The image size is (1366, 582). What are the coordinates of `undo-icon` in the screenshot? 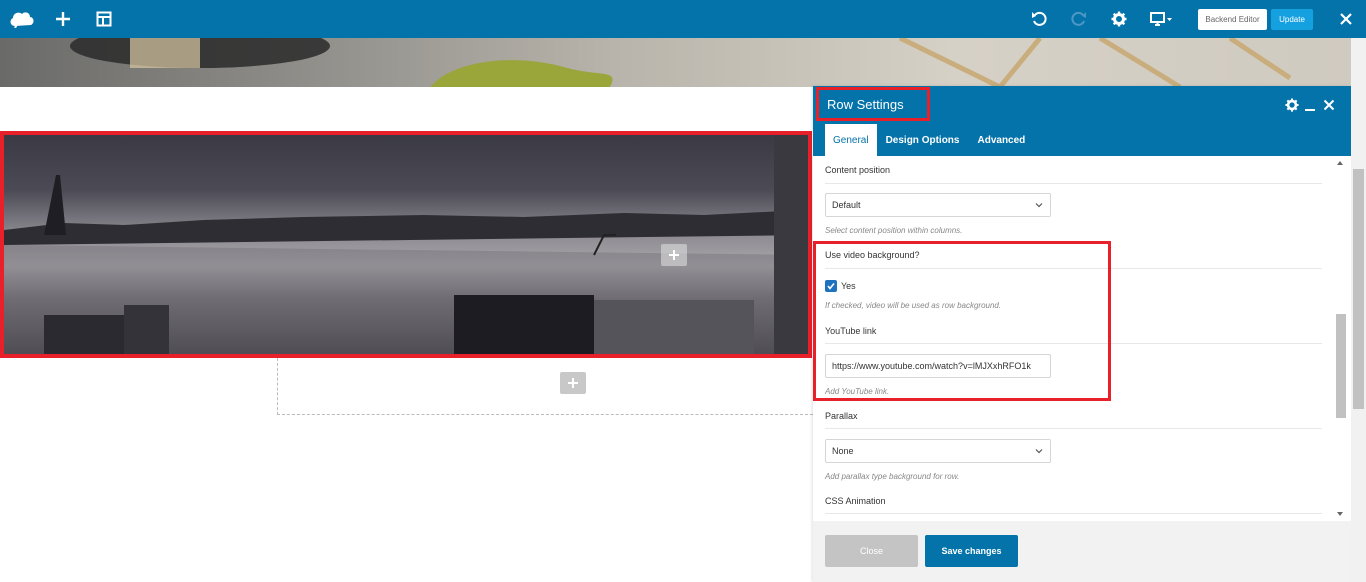 It's located at (1039, 19).